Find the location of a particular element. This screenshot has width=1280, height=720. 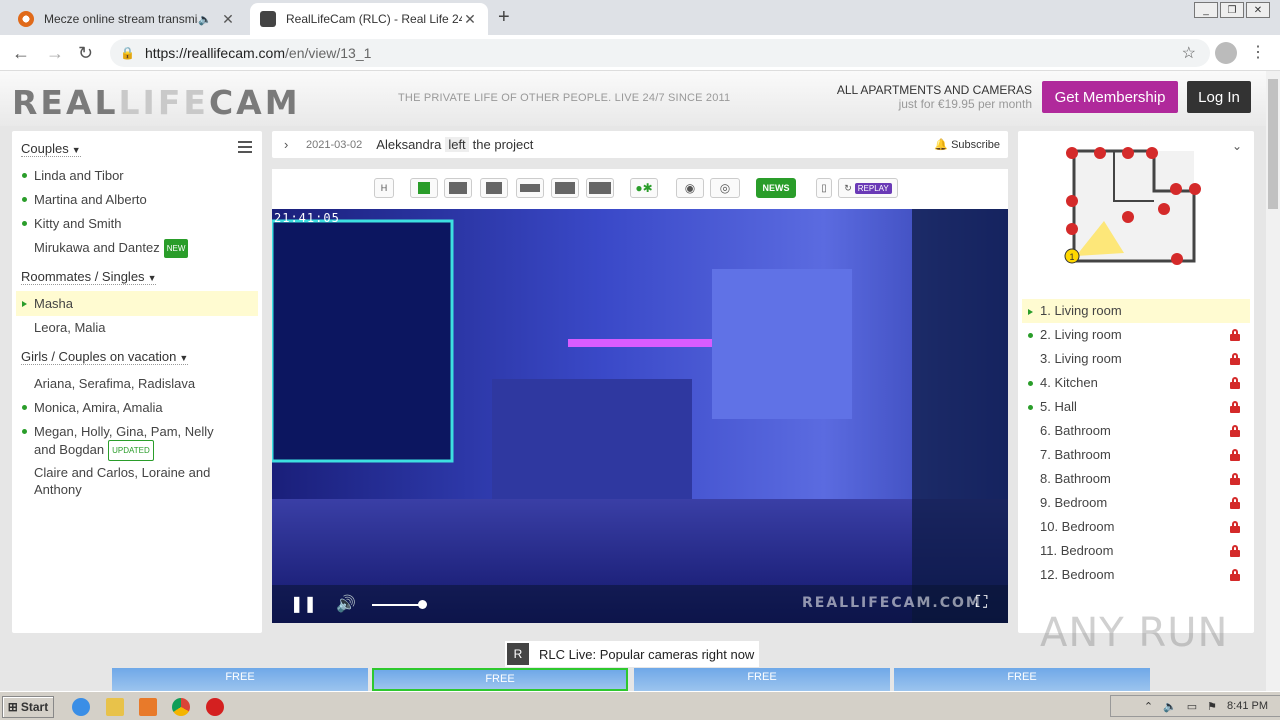

chevron-down-icon: ⌄ is located at coordinates (1237, 146).